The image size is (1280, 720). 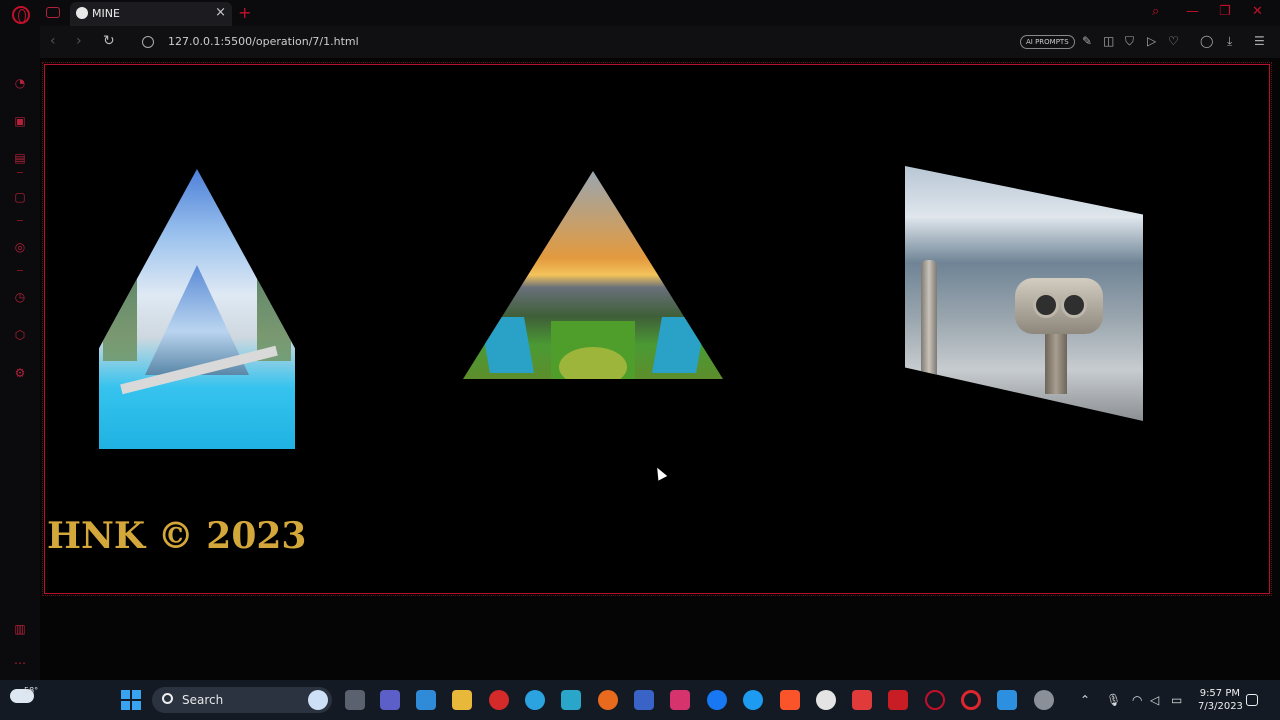 What do you see at coordinates (20, 297) in the screenshot?
I see `history-icon: ◷` at bounding box center [20, 297].